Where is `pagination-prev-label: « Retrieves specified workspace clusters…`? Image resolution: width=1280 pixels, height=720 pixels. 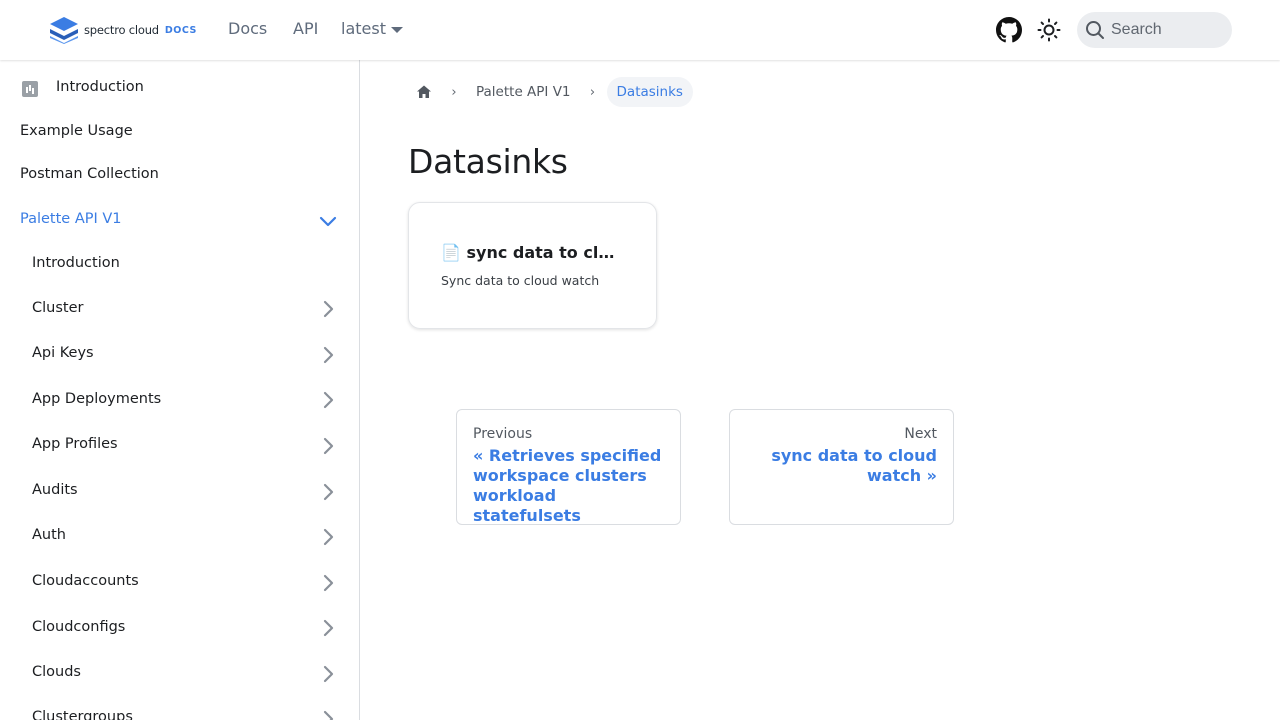
pagination-prev-label: « Retrieves specified workspace clusters… is located at coordinates (567, 485).